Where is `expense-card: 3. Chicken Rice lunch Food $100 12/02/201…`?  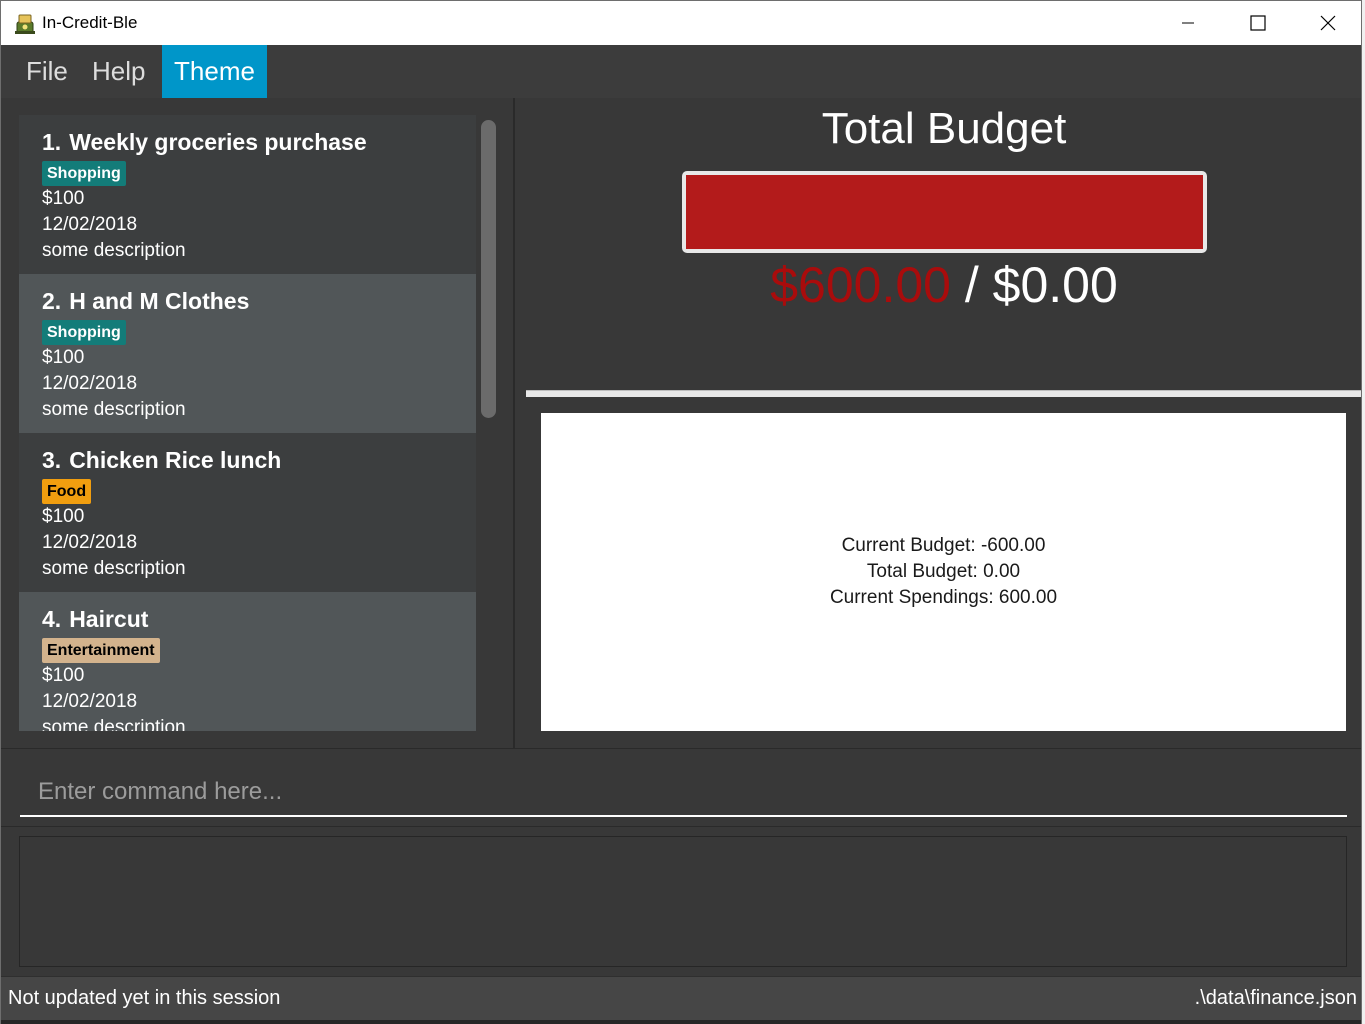
expense-card: 3. Chicken Rice lunch Food $100 12/02/201… is located at coordinates (247, 512).